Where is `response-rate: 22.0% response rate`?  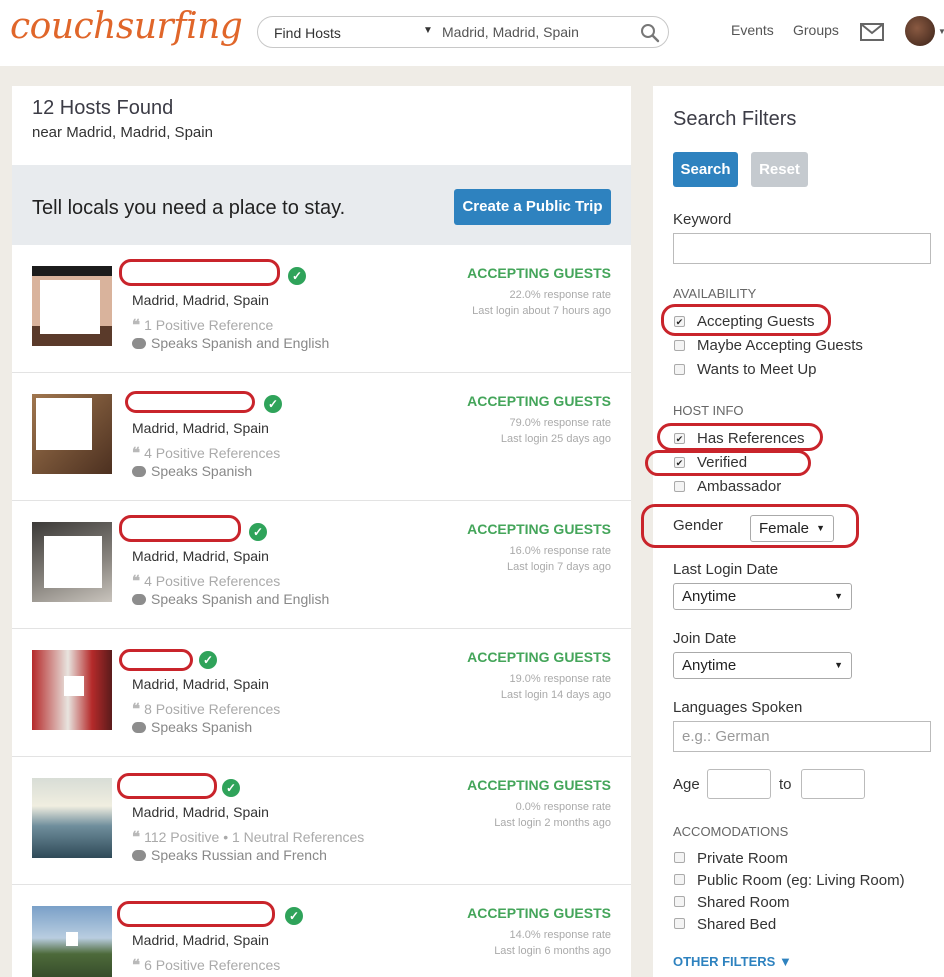 response-rate: 22.0% response rate is located at coordinates (560, 295).